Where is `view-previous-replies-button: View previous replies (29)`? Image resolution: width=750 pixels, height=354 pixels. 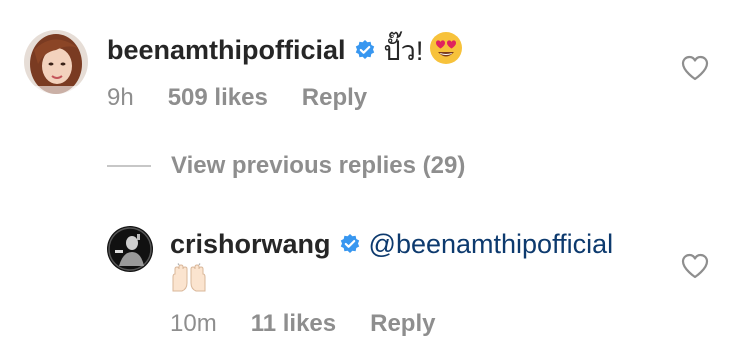 view-previous-replies-button: View previous replies (29) is located at coordinates (286, 166).